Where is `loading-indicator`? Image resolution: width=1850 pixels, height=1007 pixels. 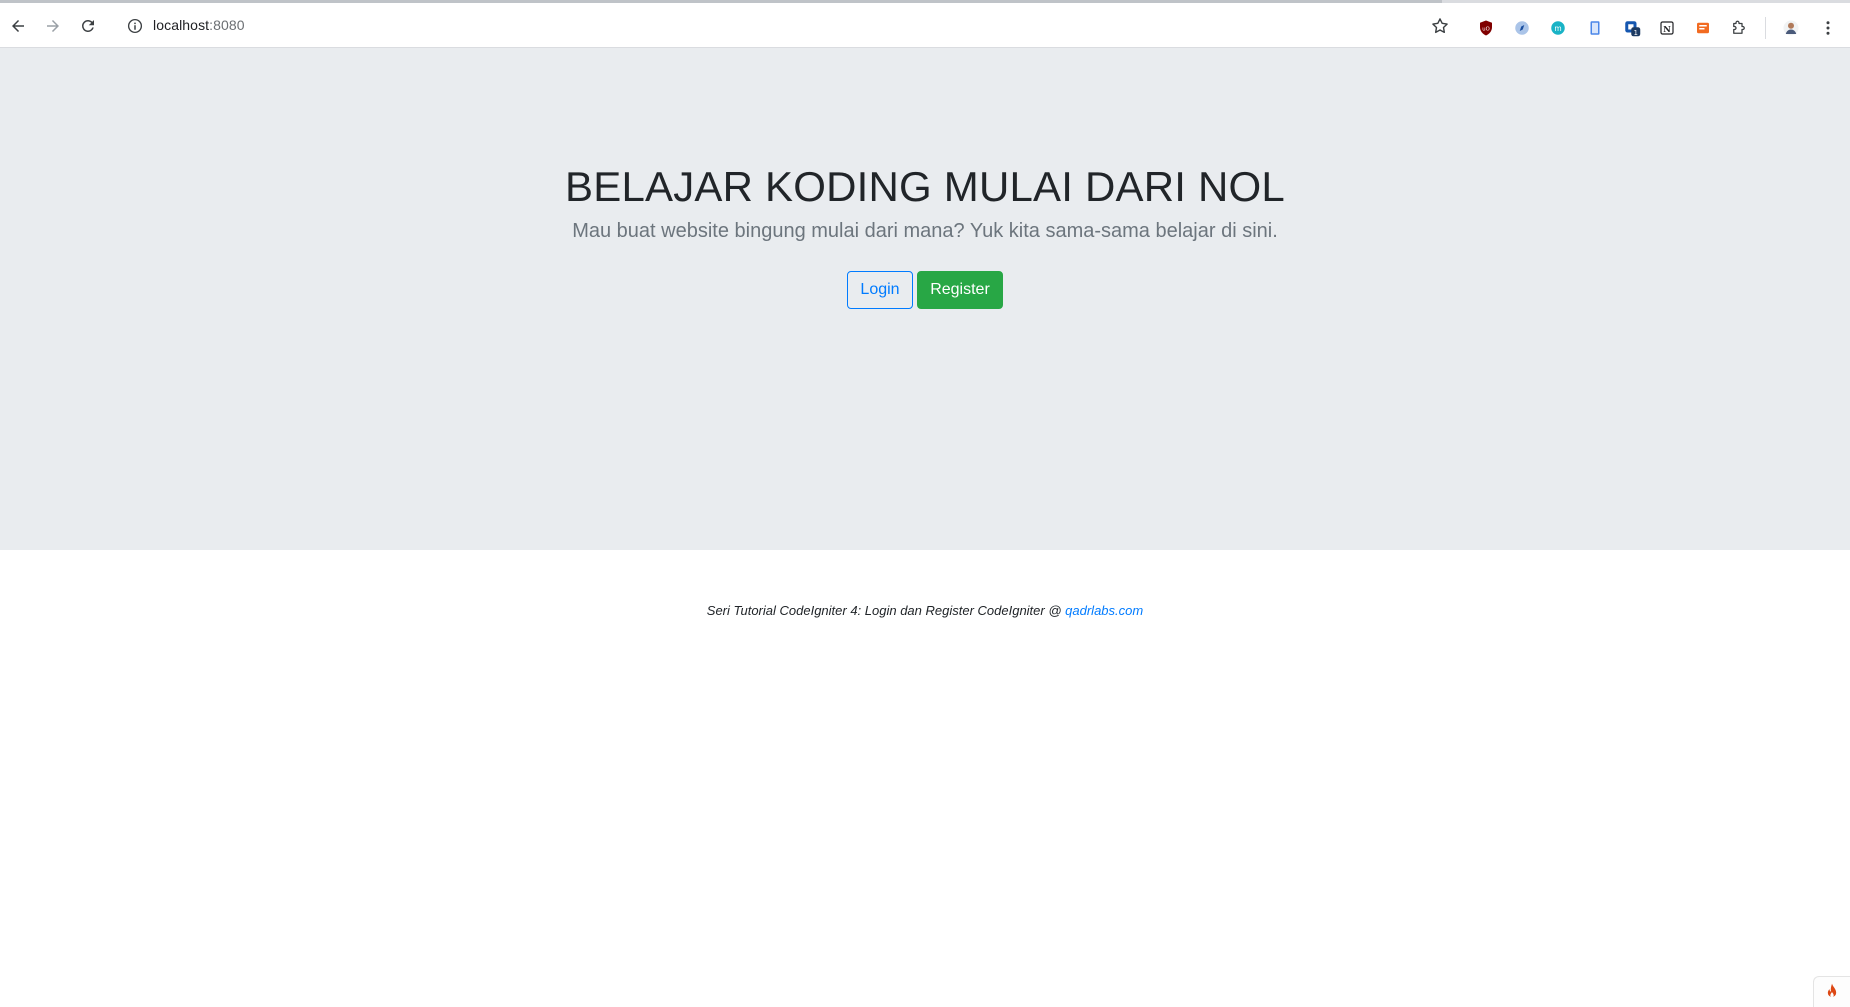 loading-indicator is located at coordinates (721, 1).